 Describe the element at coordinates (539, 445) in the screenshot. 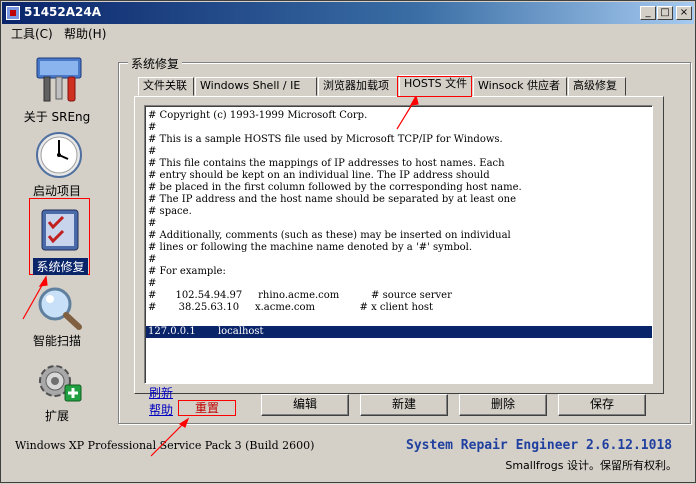

I see `product-name-text: System Repair Engineer 2.6.12.1018` at that location.